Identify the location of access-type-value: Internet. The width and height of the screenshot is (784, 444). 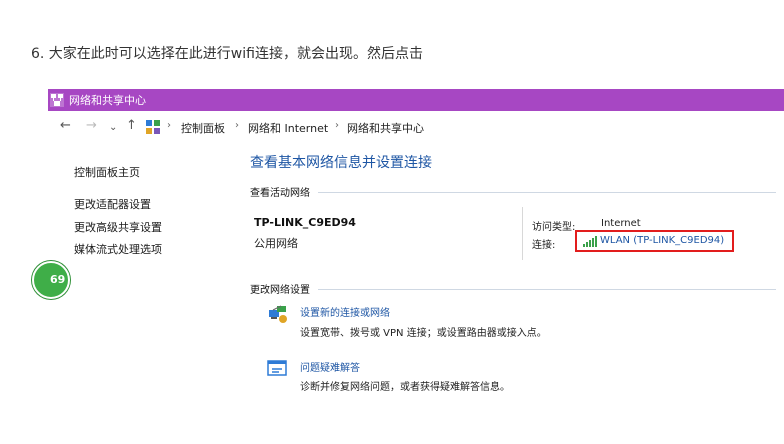
(621, 223).